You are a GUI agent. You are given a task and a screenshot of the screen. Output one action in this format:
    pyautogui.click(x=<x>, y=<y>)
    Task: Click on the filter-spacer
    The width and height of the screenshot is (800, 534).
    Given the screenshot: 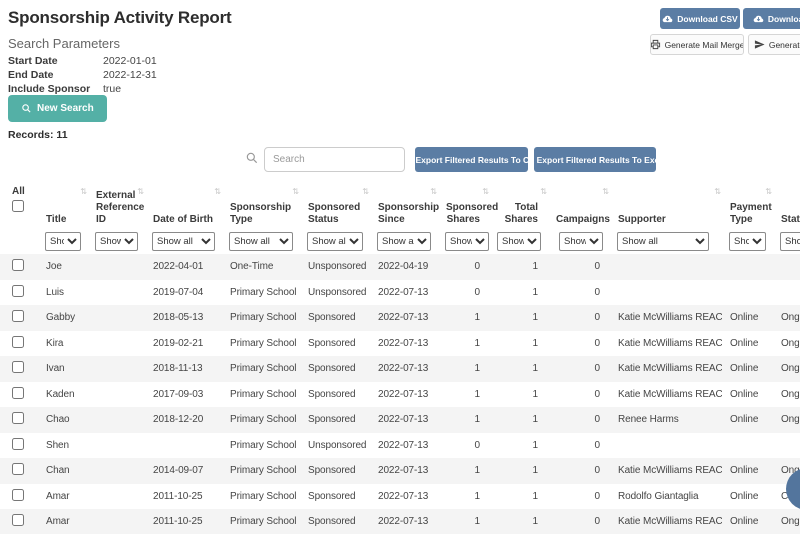 What is the action you would take?
    pyautogui.click(x=19, y=241)
    